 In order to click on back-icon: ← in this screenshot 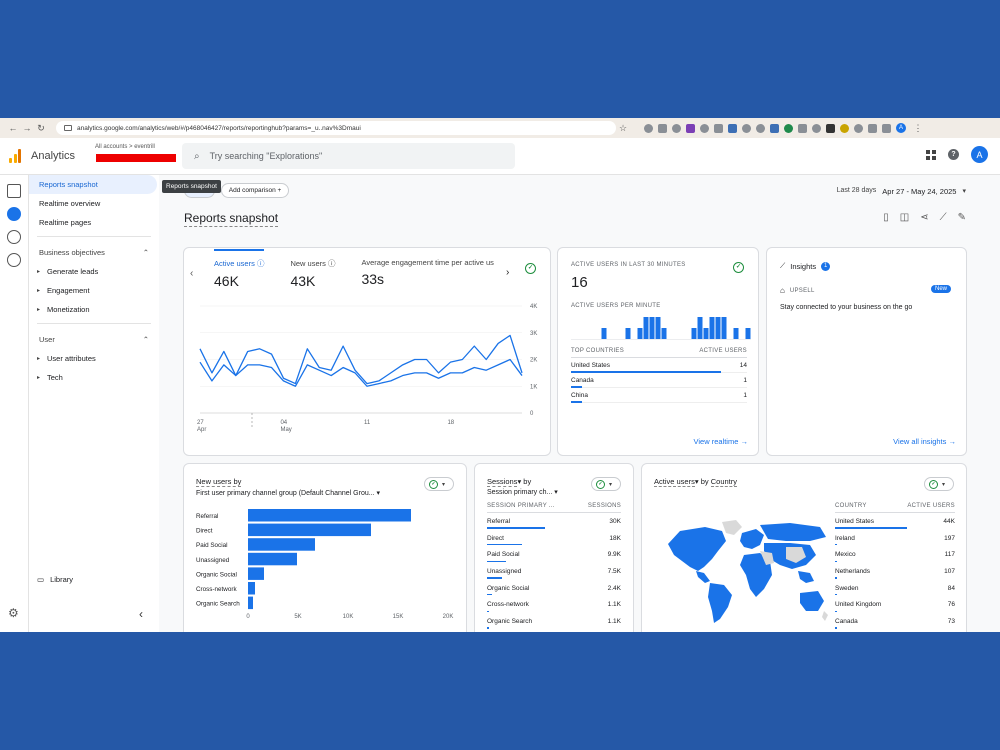, I will do `click(13, 128)`.